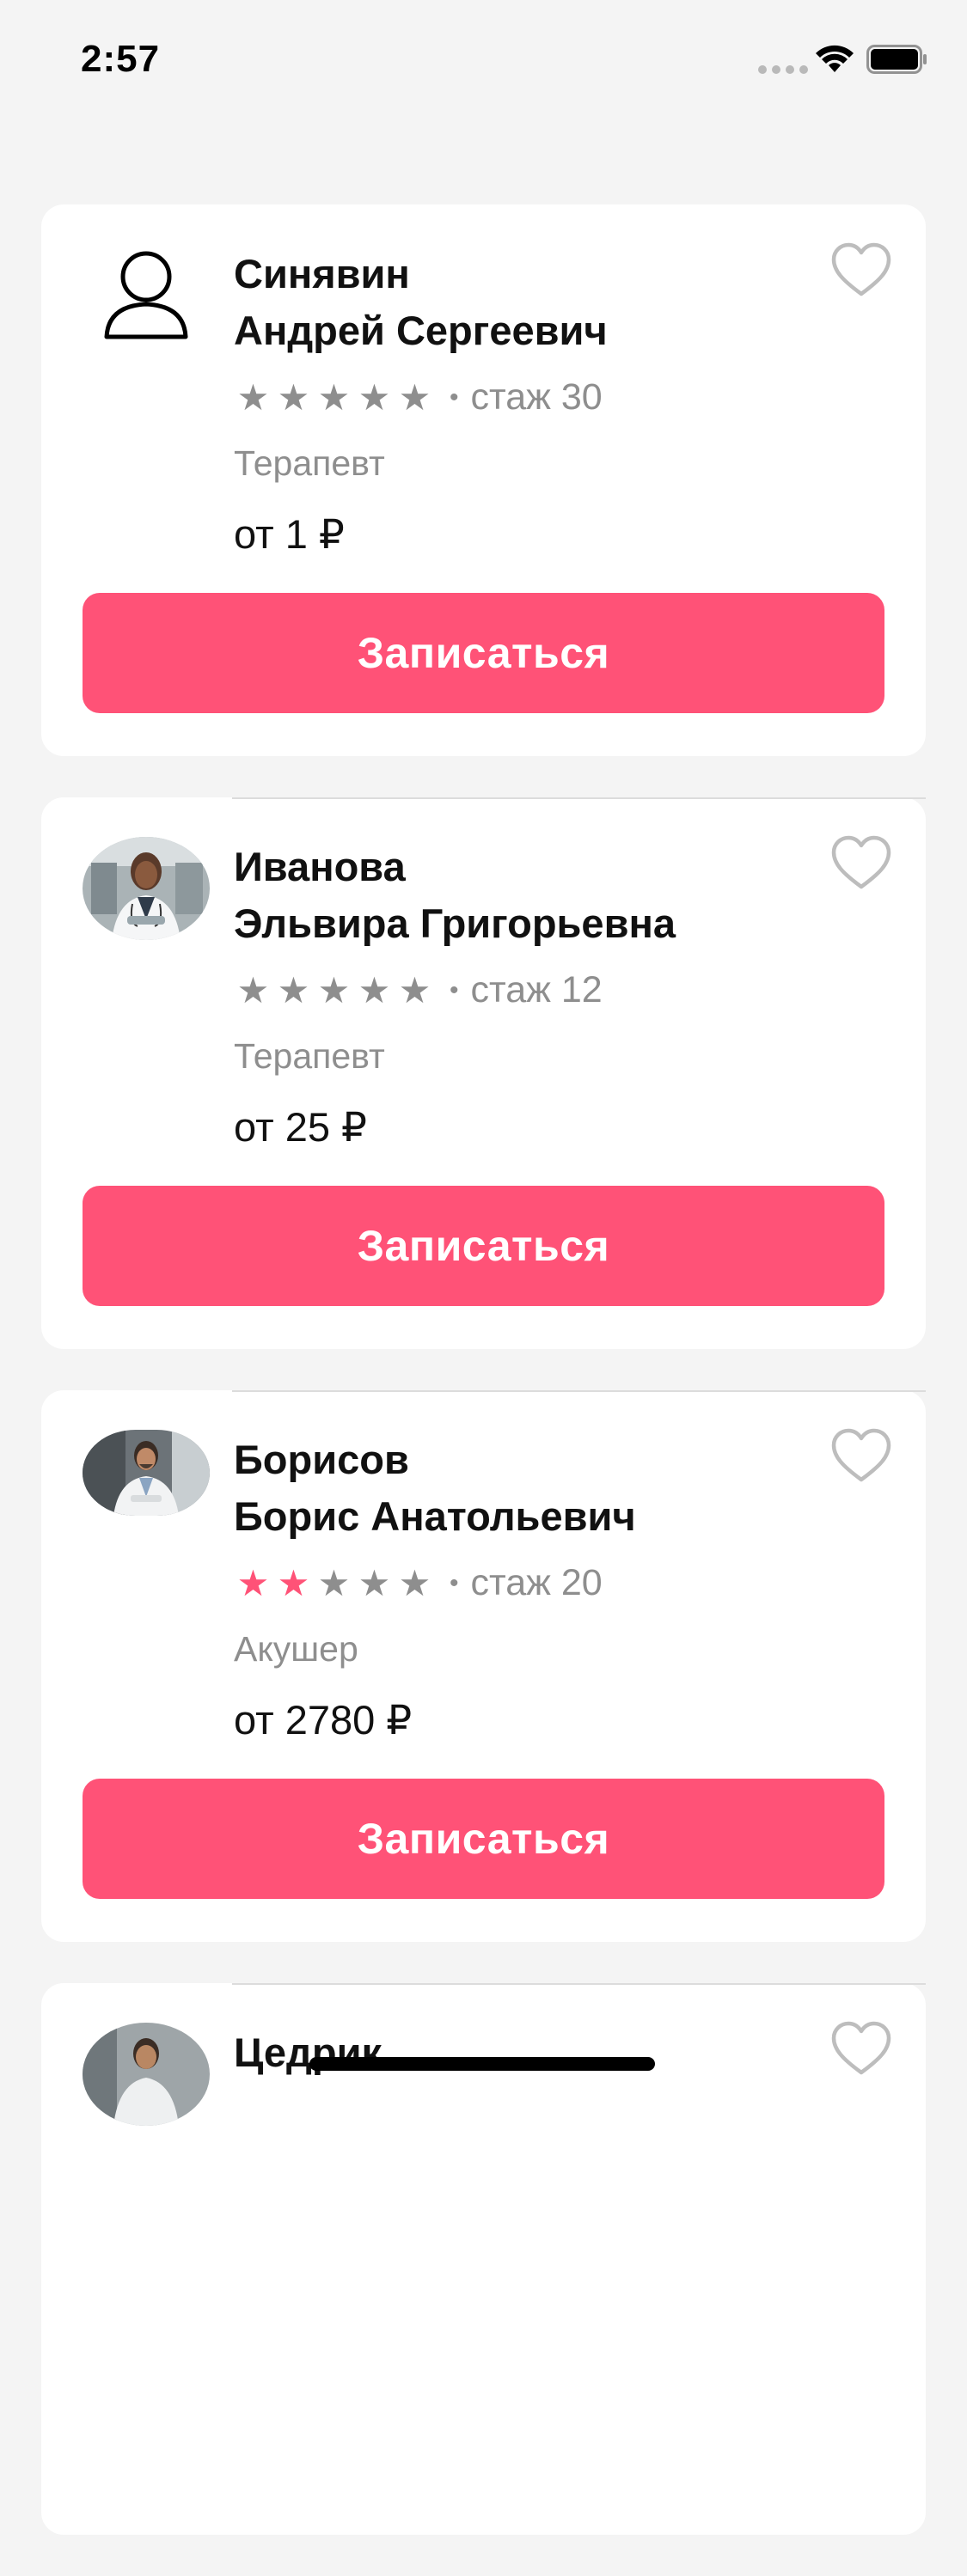 The width and height of the screenshot is (967, 2576). I want to click on home-indicator, so click(482, 2064).